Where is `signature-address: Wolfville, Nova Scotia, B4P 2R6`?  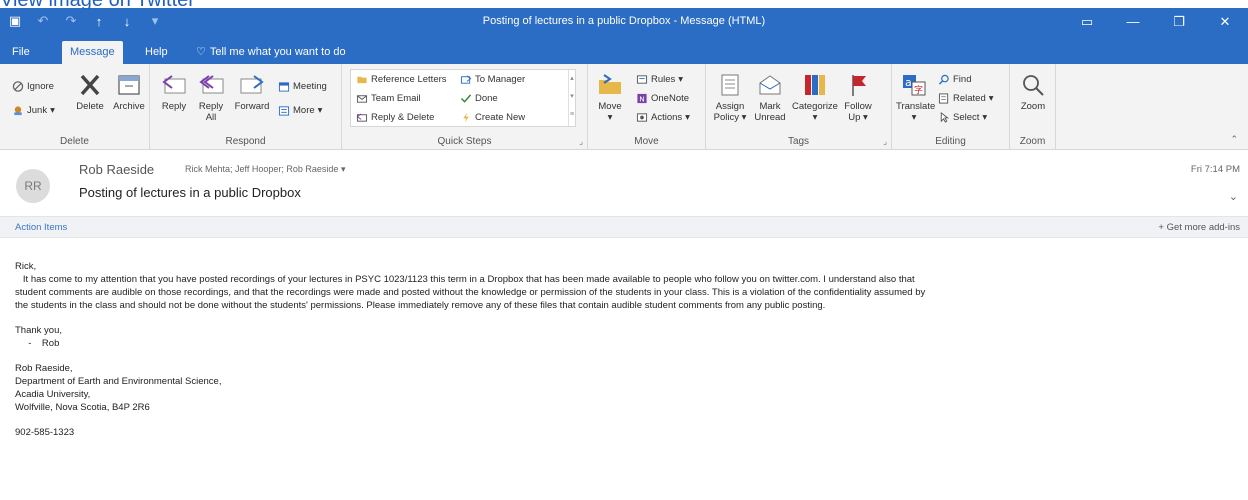
signature-address: Wolfville, Nova Scotia, B4P 2R6 is located at coordinates (82, 407).